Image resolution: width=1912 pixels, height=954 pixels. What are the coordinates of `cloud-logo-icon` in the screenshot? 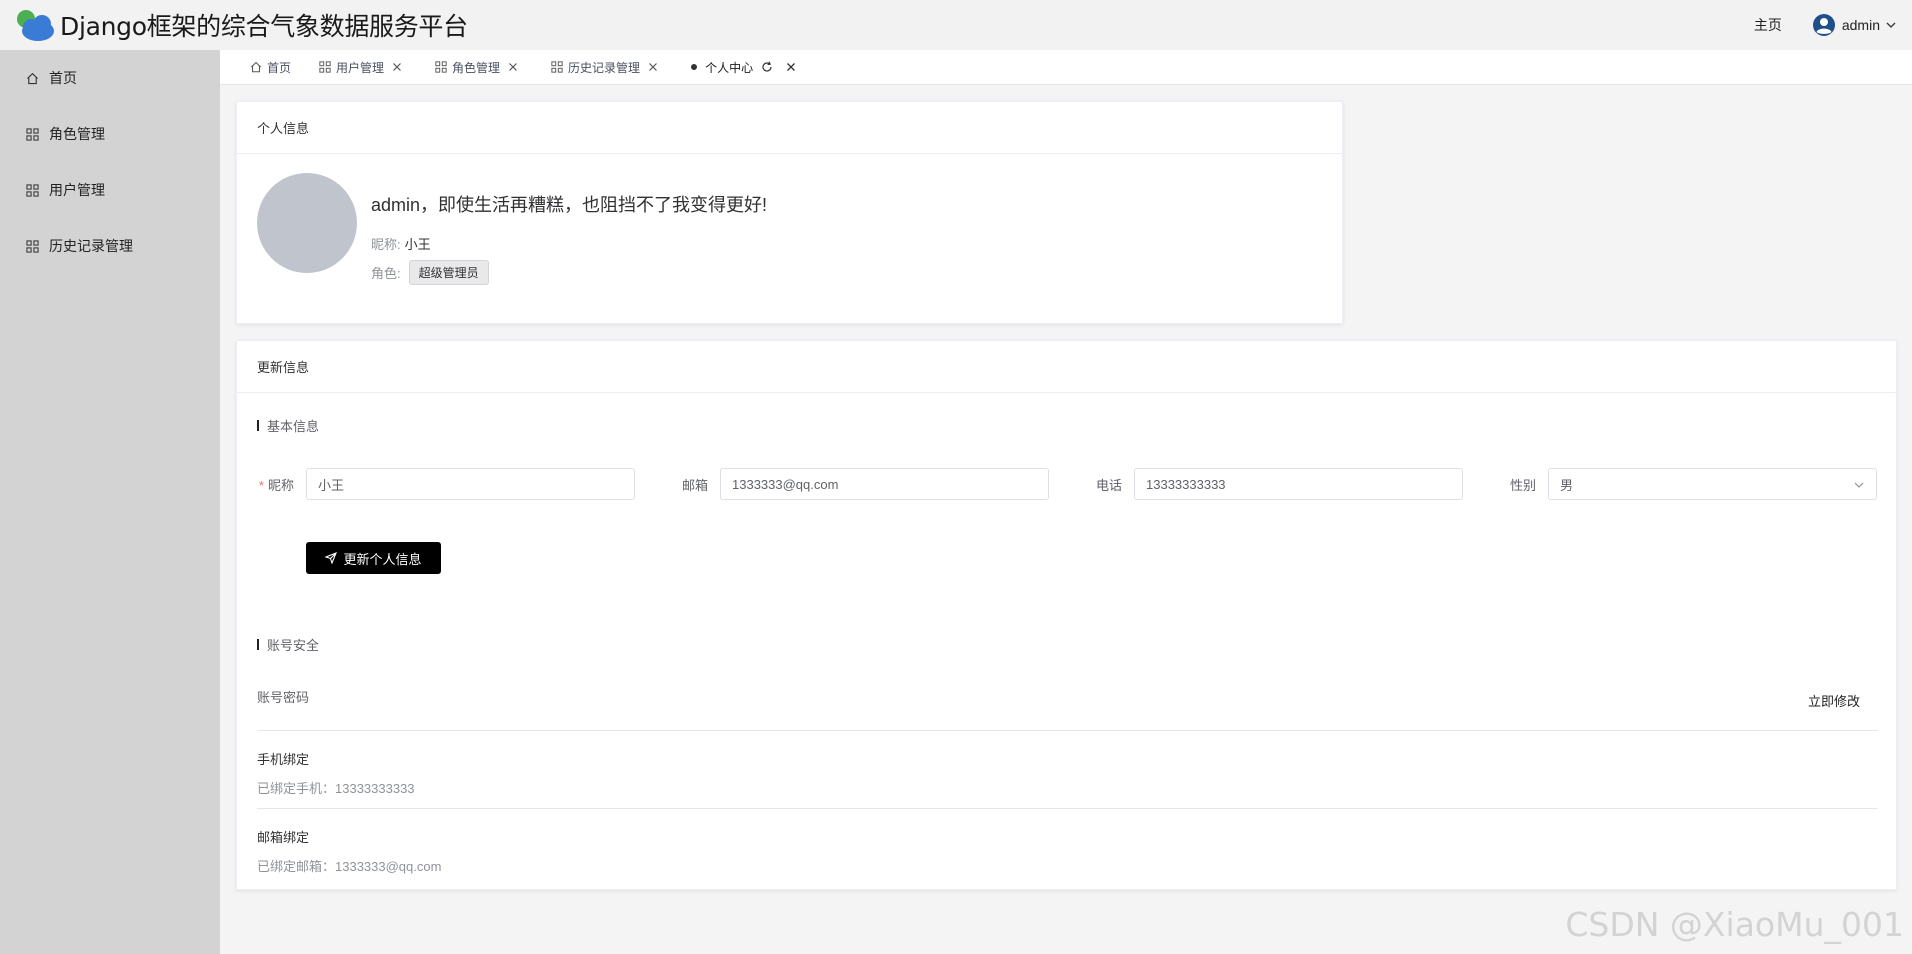 It's located at (35, 25).